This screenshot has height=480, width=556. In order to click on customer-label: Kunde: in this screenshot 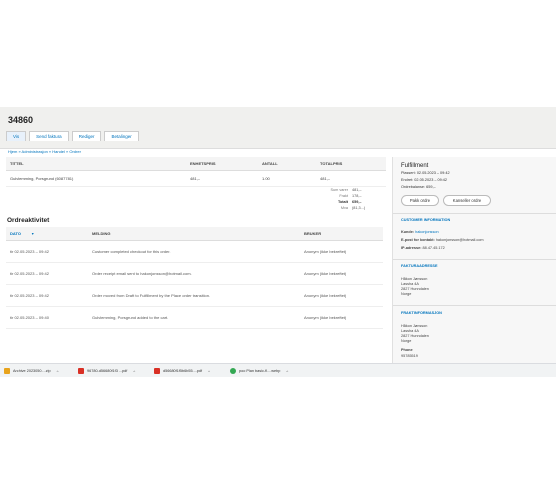, I will do `click(408, 232)`.